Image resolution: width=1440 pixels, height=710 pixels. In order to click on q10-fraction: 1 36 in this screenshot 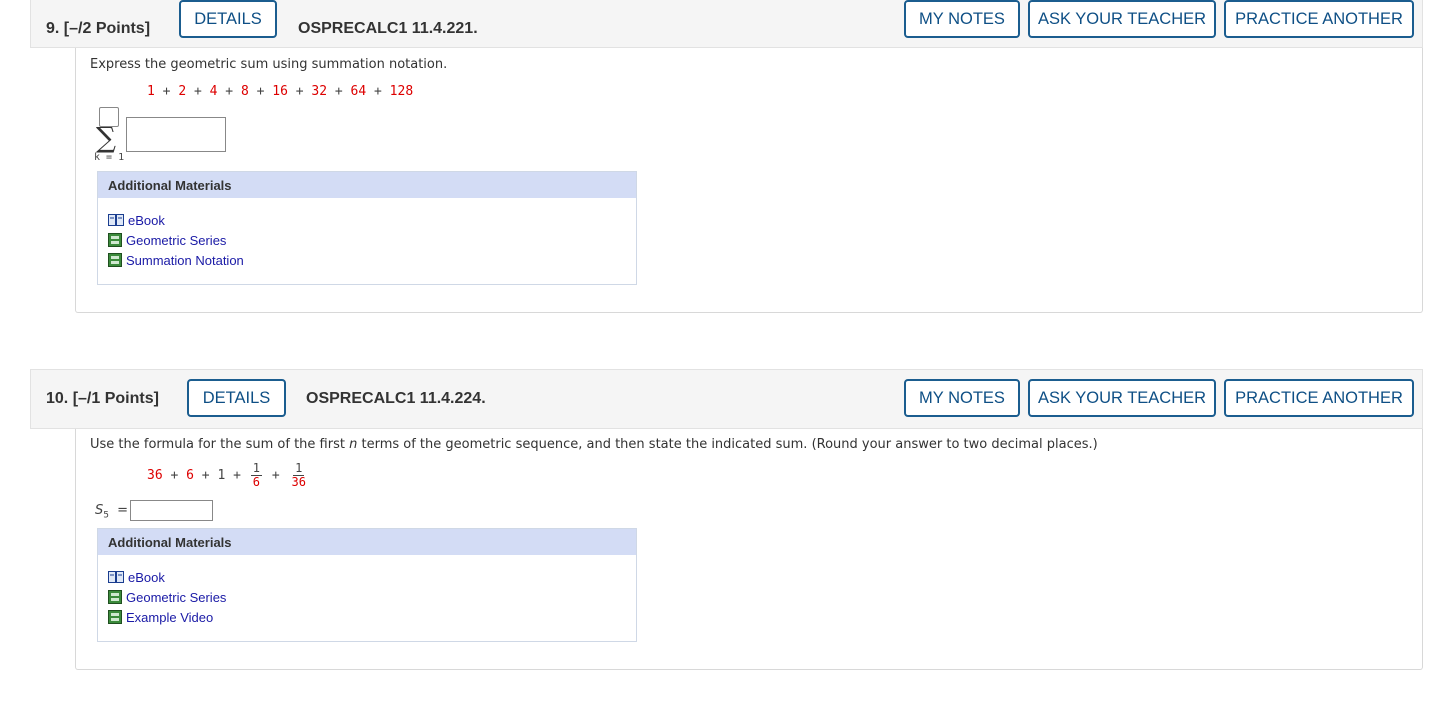, I will do `click(298, 475)`.